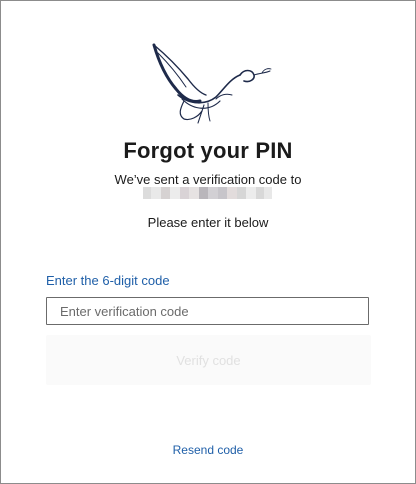 The height and width of the screenshot is (484, 416). Describe the element at coordinates (208, 179) in the screenshot. I see `code-sent-text: We’ve sent a verification code to` at that location.